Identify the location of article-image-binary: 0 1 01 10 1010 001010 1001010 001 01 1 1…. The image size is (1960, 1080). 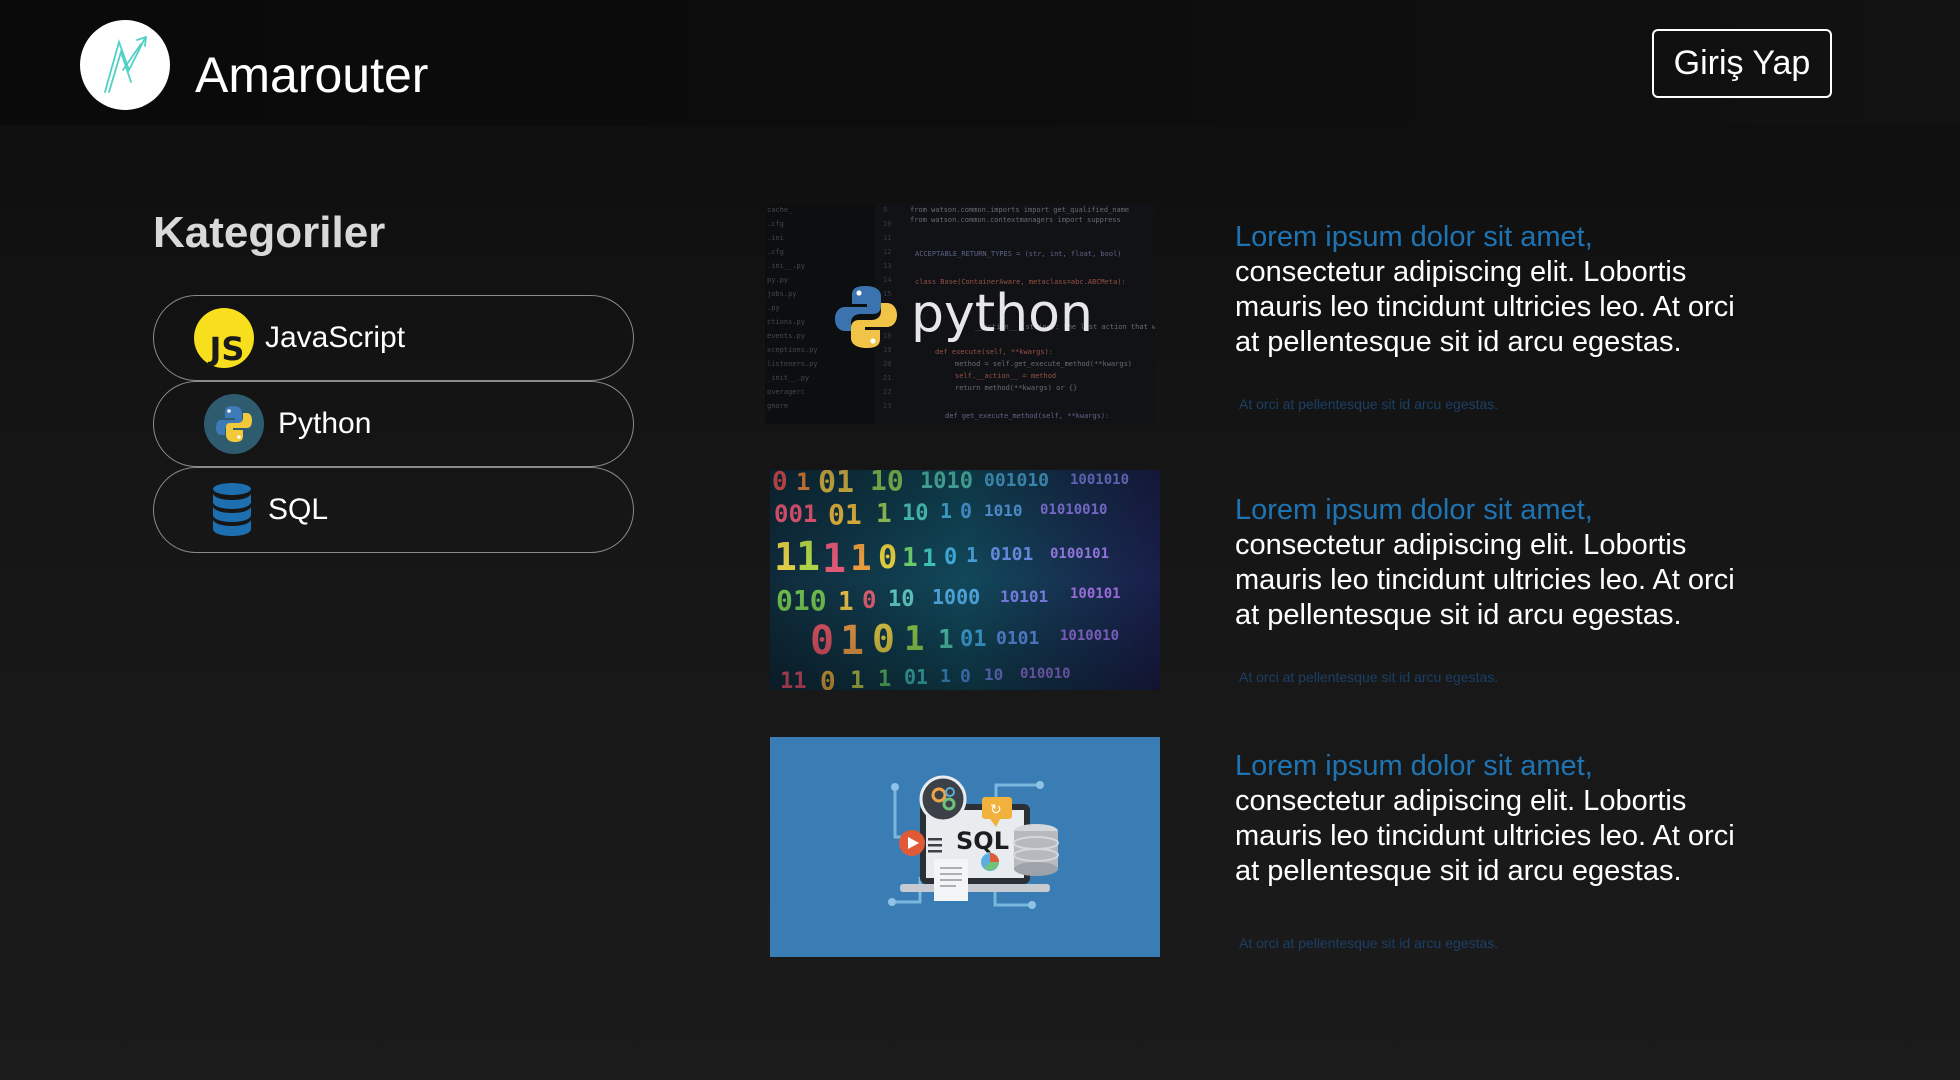
(965, 580).